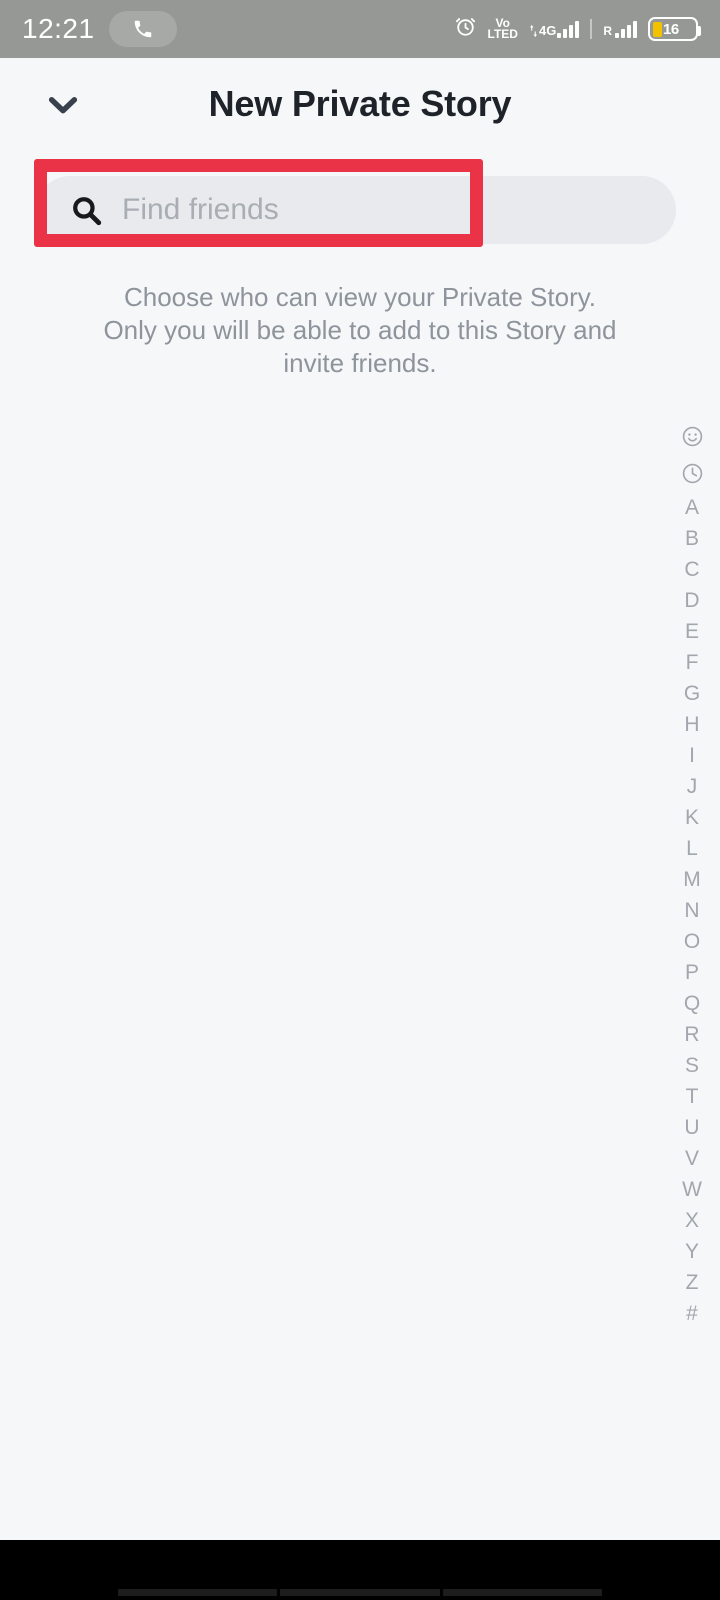  I want to click on alpha-index-letter-n: N, so click(692, 910).